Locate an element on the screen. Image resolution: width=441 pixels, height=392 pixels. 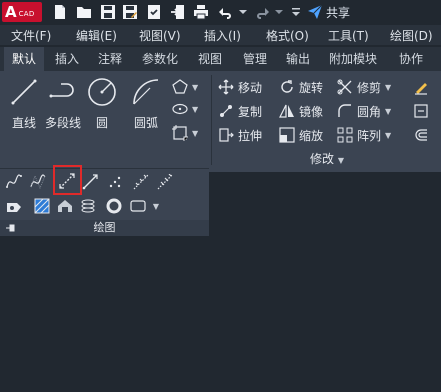
region-button is located at coordinates (14, 206).